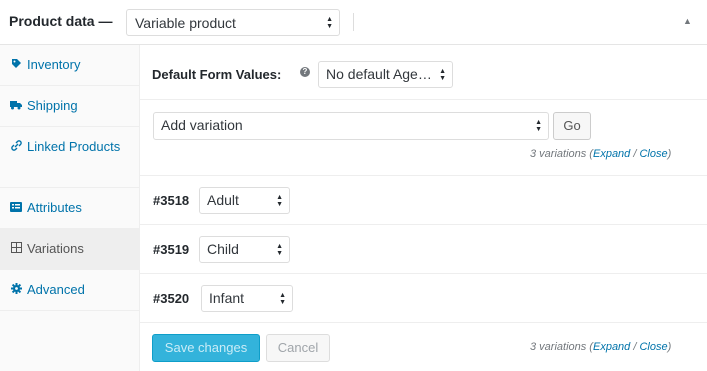  What do you see at coordinates (171, 298) in the screenshot?
I see `variation-id: #3520` at bounding box center [171, 298].